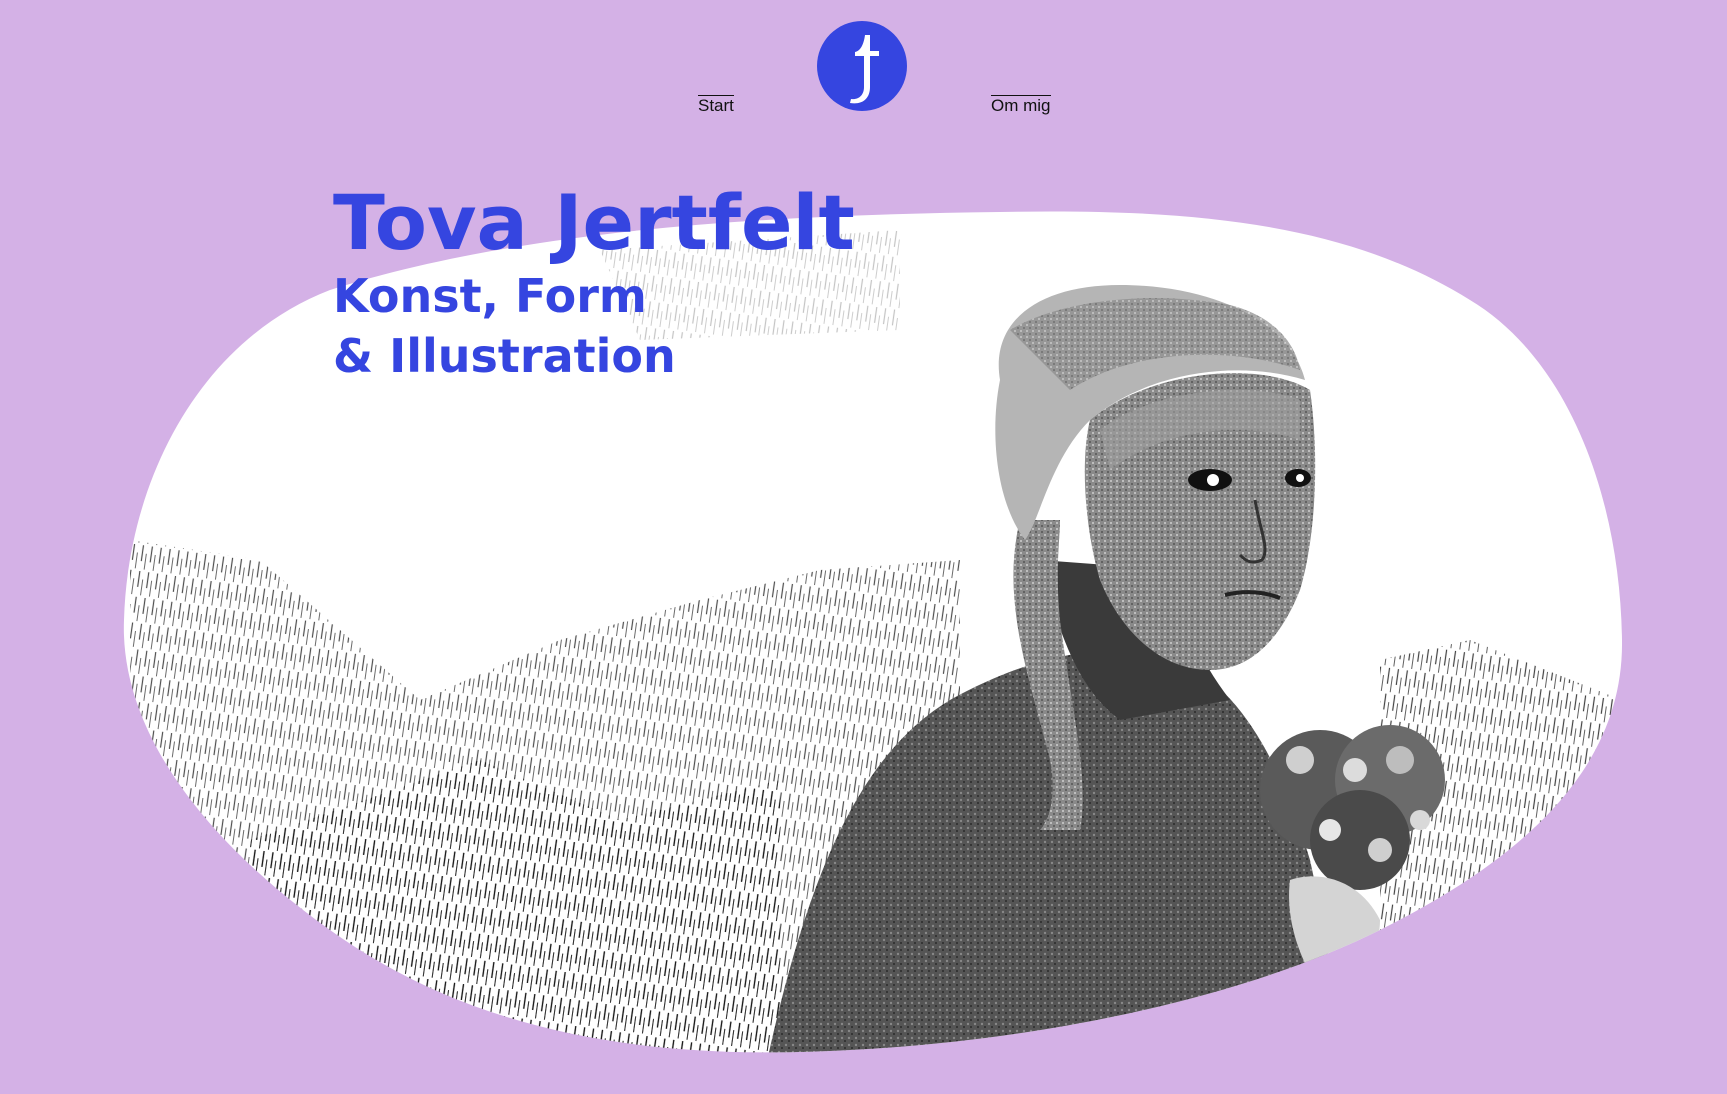 The width and height of the screenshot is (1727, 1094). What do you see at coordinates (594, 222) in the screenshot?
I see `hero-title: Tova Jertfelt` at bounding box center [594, 222].